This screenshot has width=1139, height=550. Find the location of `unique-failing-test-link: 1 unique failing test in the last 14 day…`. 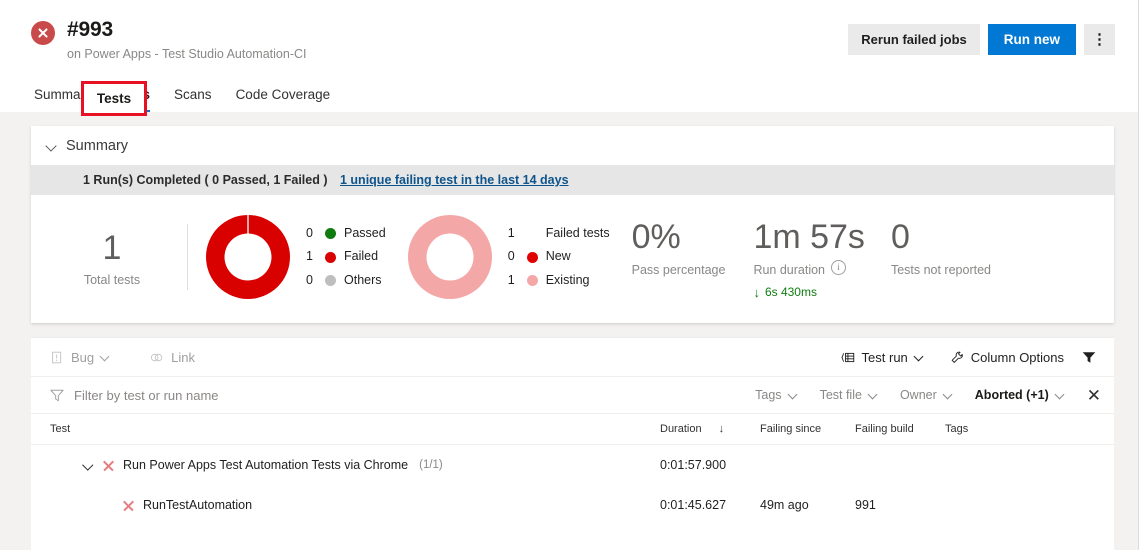

unique-failing-test-link: 1 unique failing test in the last 14 day… is located at coordinates (454, 180).